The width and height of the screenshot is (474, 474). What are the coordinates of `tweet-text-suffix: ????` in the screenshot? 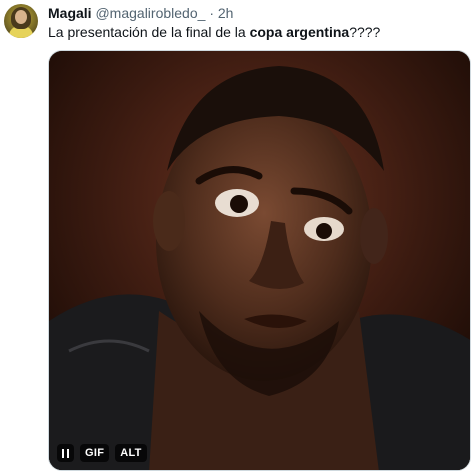 It's located at (365, 32).